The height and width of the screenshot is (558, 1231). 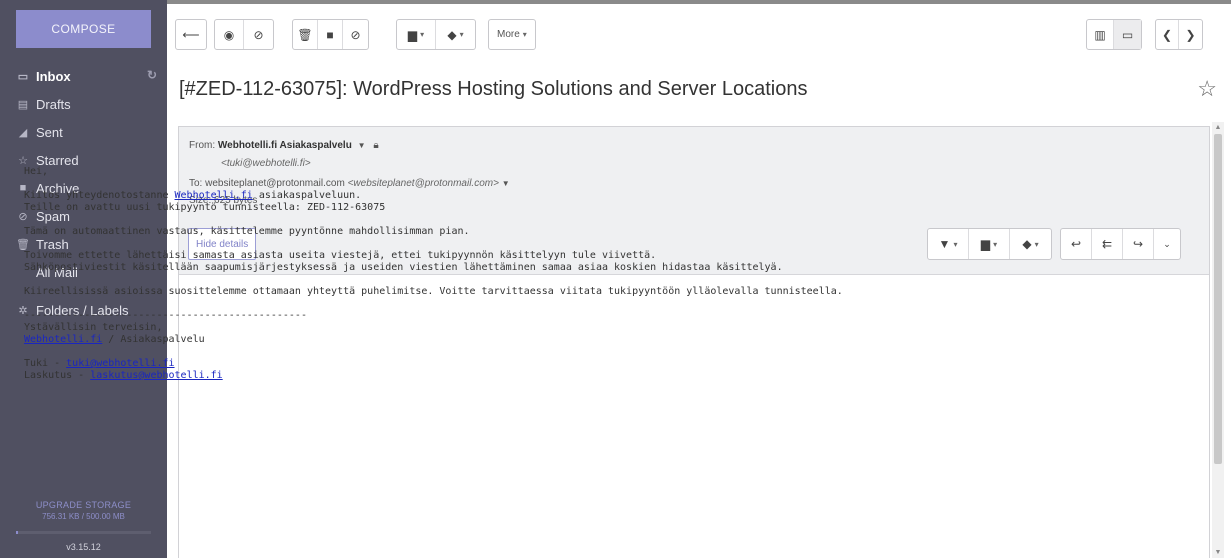 I want to click on reply-group: ↩ ⇇ ↪ ⌄, so click(x=1120, y=244).